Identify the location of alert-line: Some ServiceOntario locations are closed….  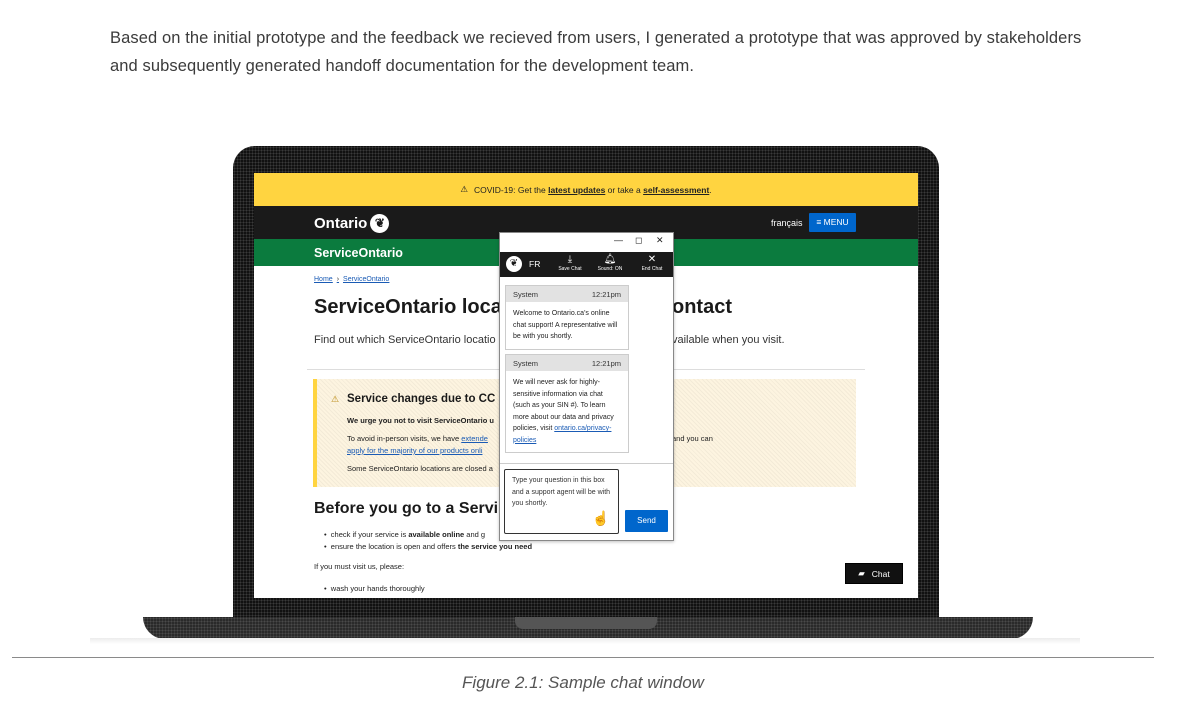
(420, 468).